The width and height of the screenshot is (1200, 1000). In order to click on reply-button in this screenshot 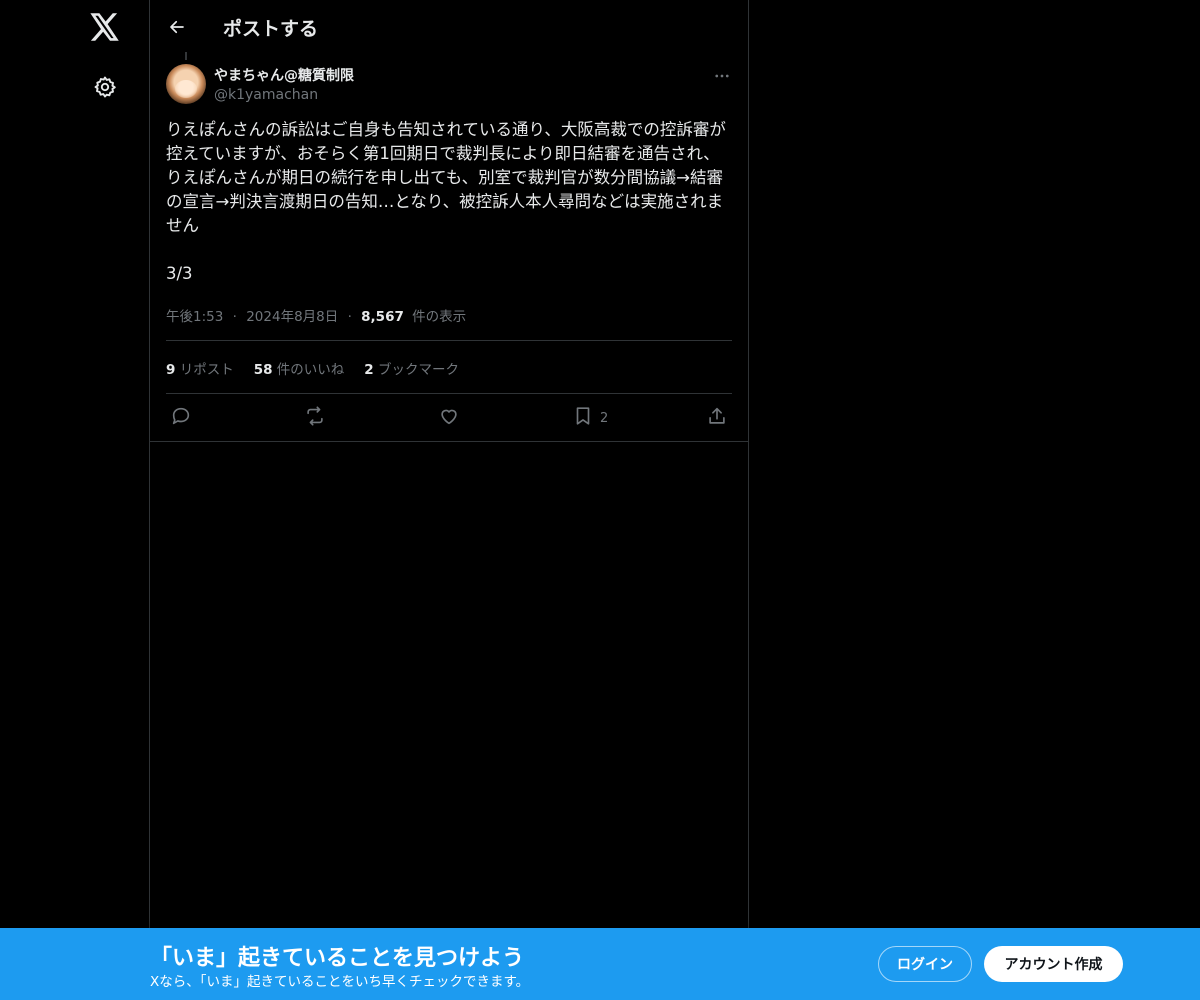, I will do `click(181, 418)`.